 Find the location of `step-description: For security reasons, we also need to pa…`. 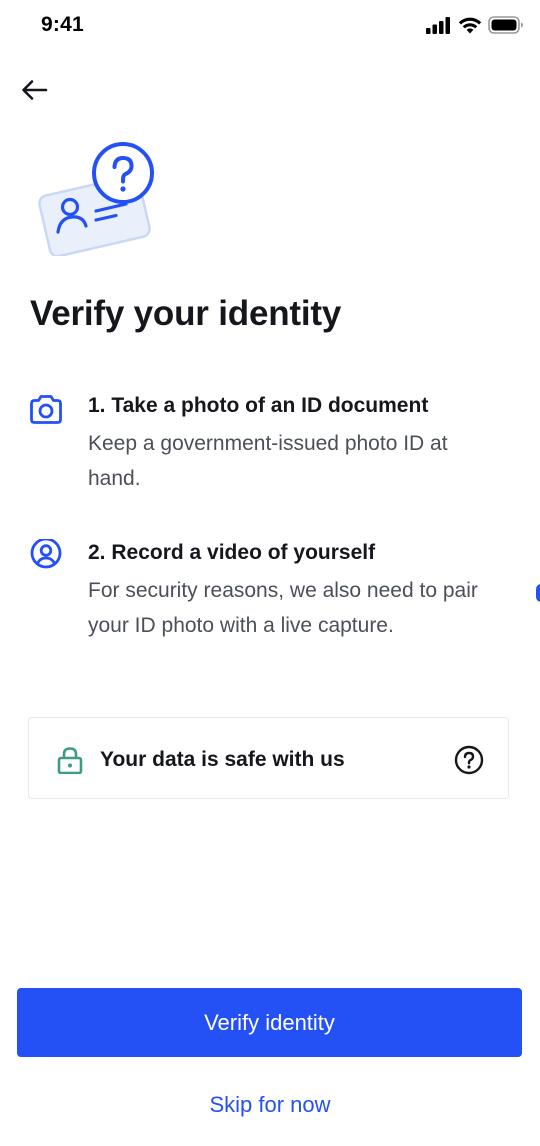

step-description: For security reasons, we also need to pa… is located at coordinates (283, 608).